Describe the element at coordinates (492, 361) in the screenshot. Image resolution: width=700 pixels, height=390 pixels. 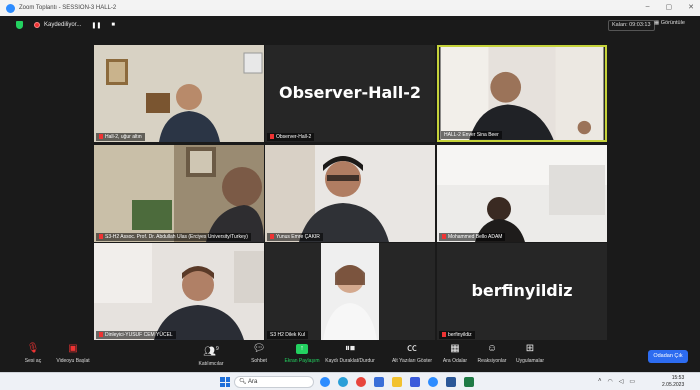
I see `reactions-label: Reaksiyonlar` at that location.